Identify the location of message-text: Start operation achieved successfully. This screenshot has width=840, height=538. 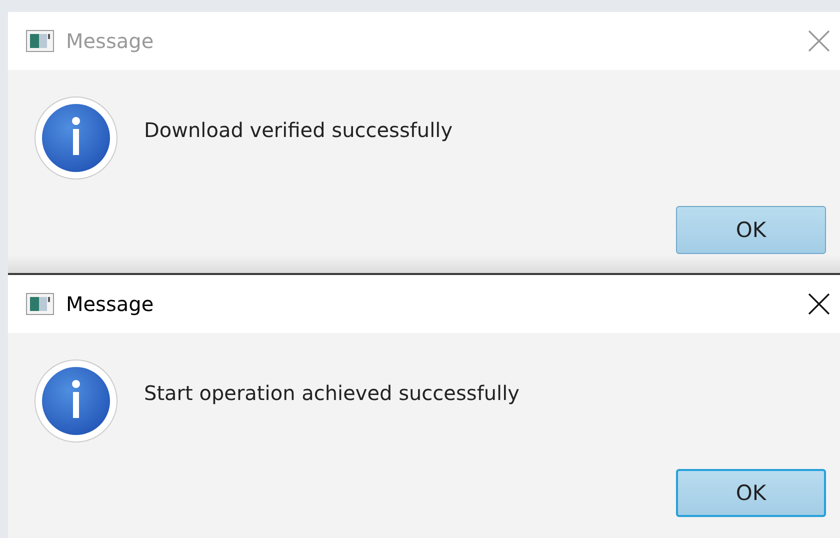
(332, 393).